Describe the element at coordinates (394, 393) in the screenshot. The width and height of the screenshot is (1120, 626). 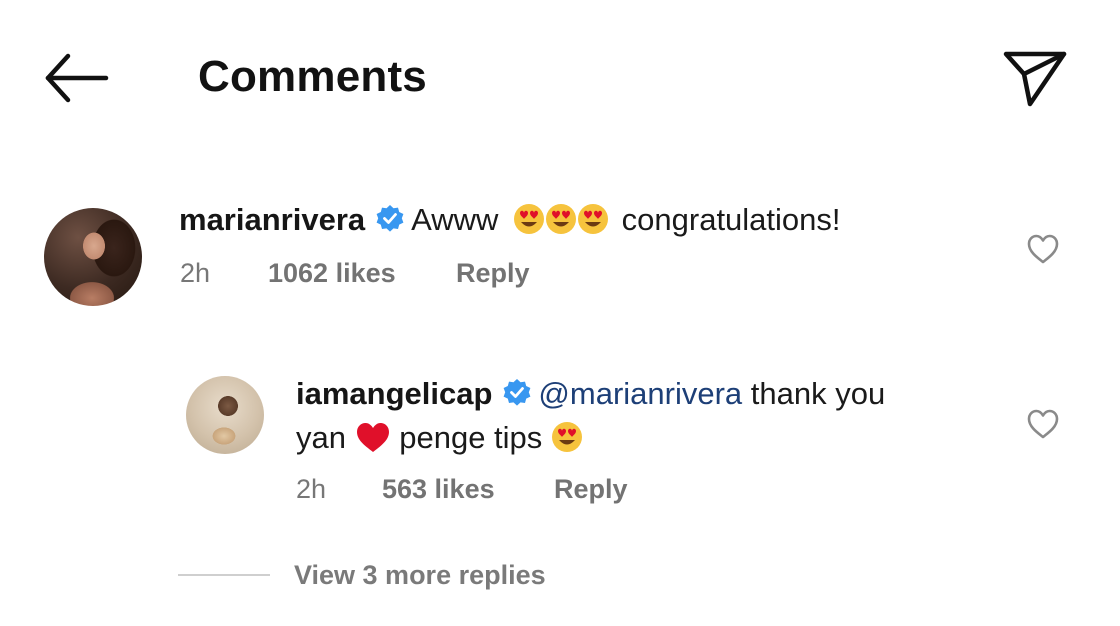
I see `reply-username: iamangelicap` at that location.